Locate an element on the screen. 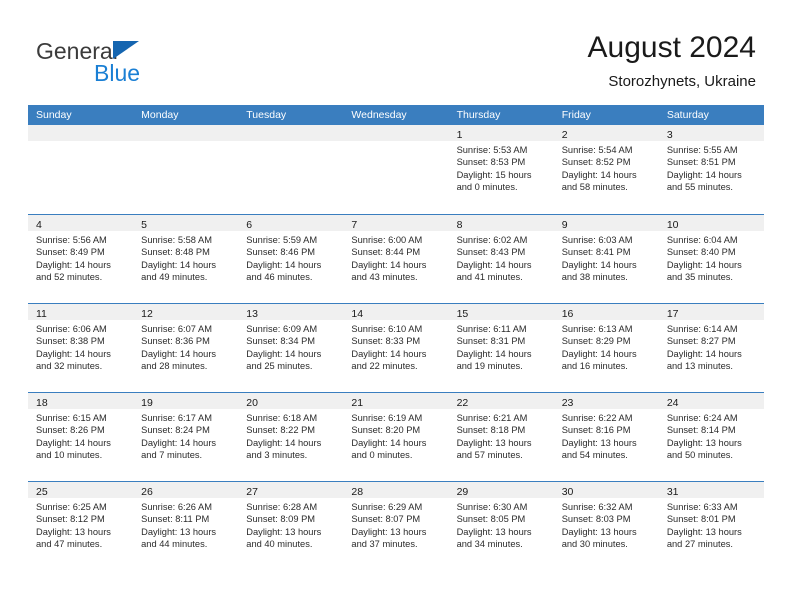 This screenshot has height=612, width=792. day-number: 17 is located at coordinates (672, 314).